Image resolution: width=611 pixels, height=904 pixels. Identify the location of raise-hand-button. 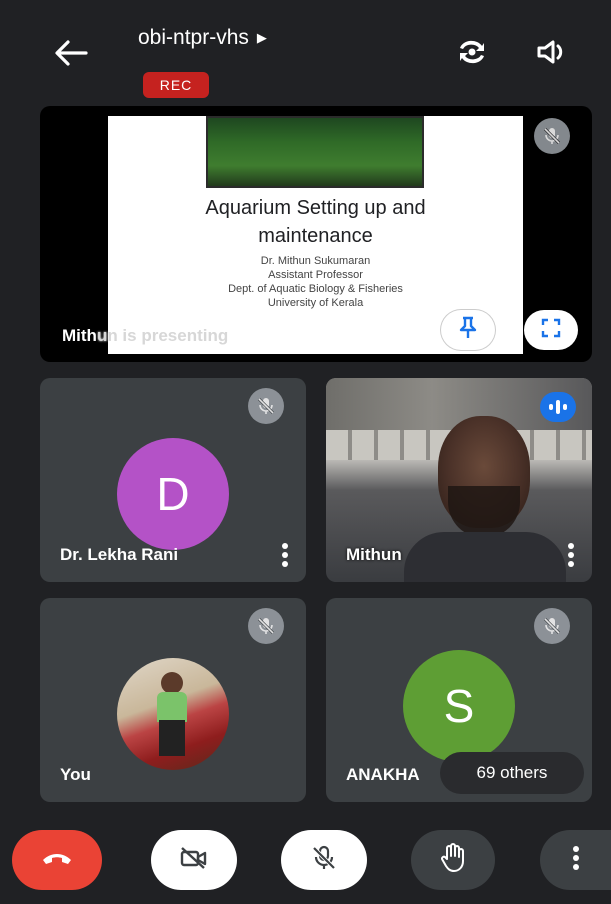
(453, 860).